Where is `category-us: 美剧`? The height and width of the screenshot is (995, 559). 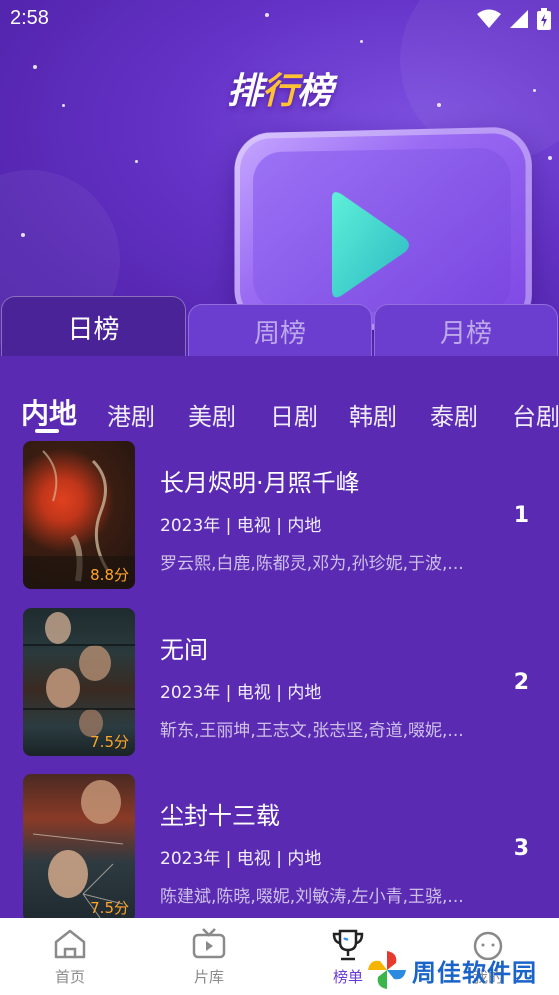 category-us: 美剧 is located at coordinates (212, 414).